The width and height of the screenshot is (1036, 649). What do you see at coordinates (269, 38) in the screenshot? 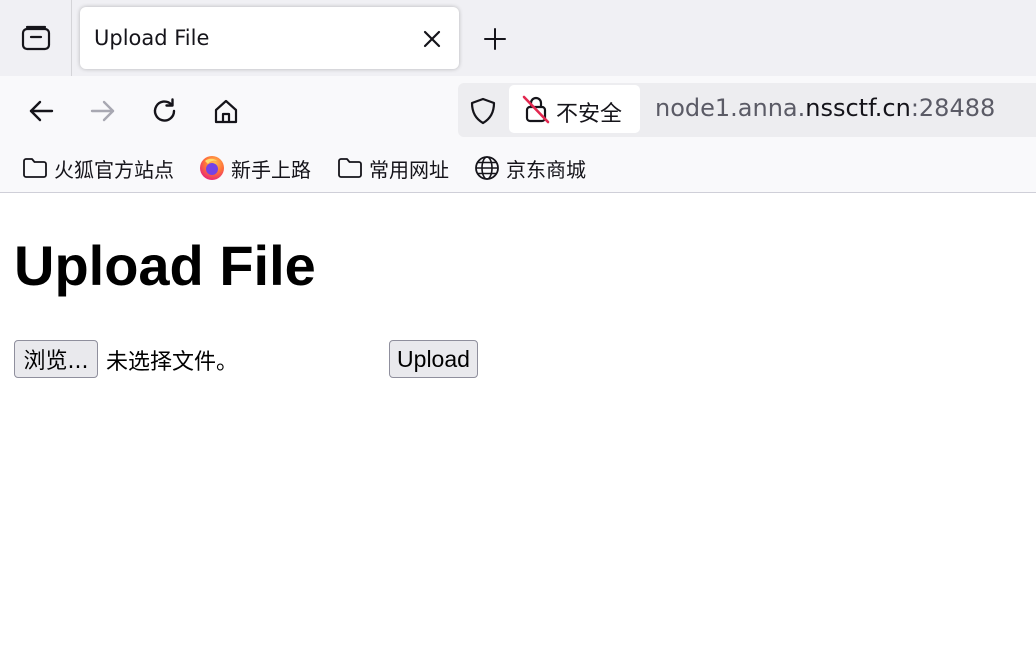
I see `active-tab: Upload File` at bounding box center [269, 38].